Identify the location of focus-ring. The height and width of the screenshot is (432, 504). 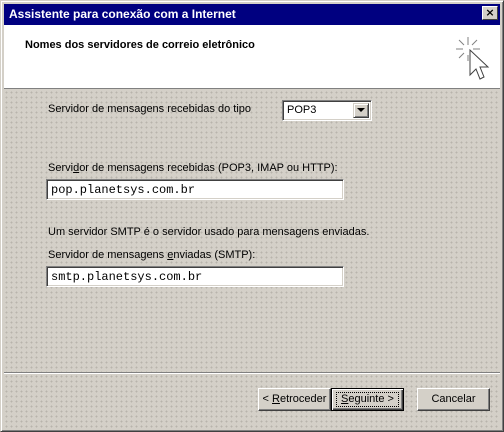
(367, 399).